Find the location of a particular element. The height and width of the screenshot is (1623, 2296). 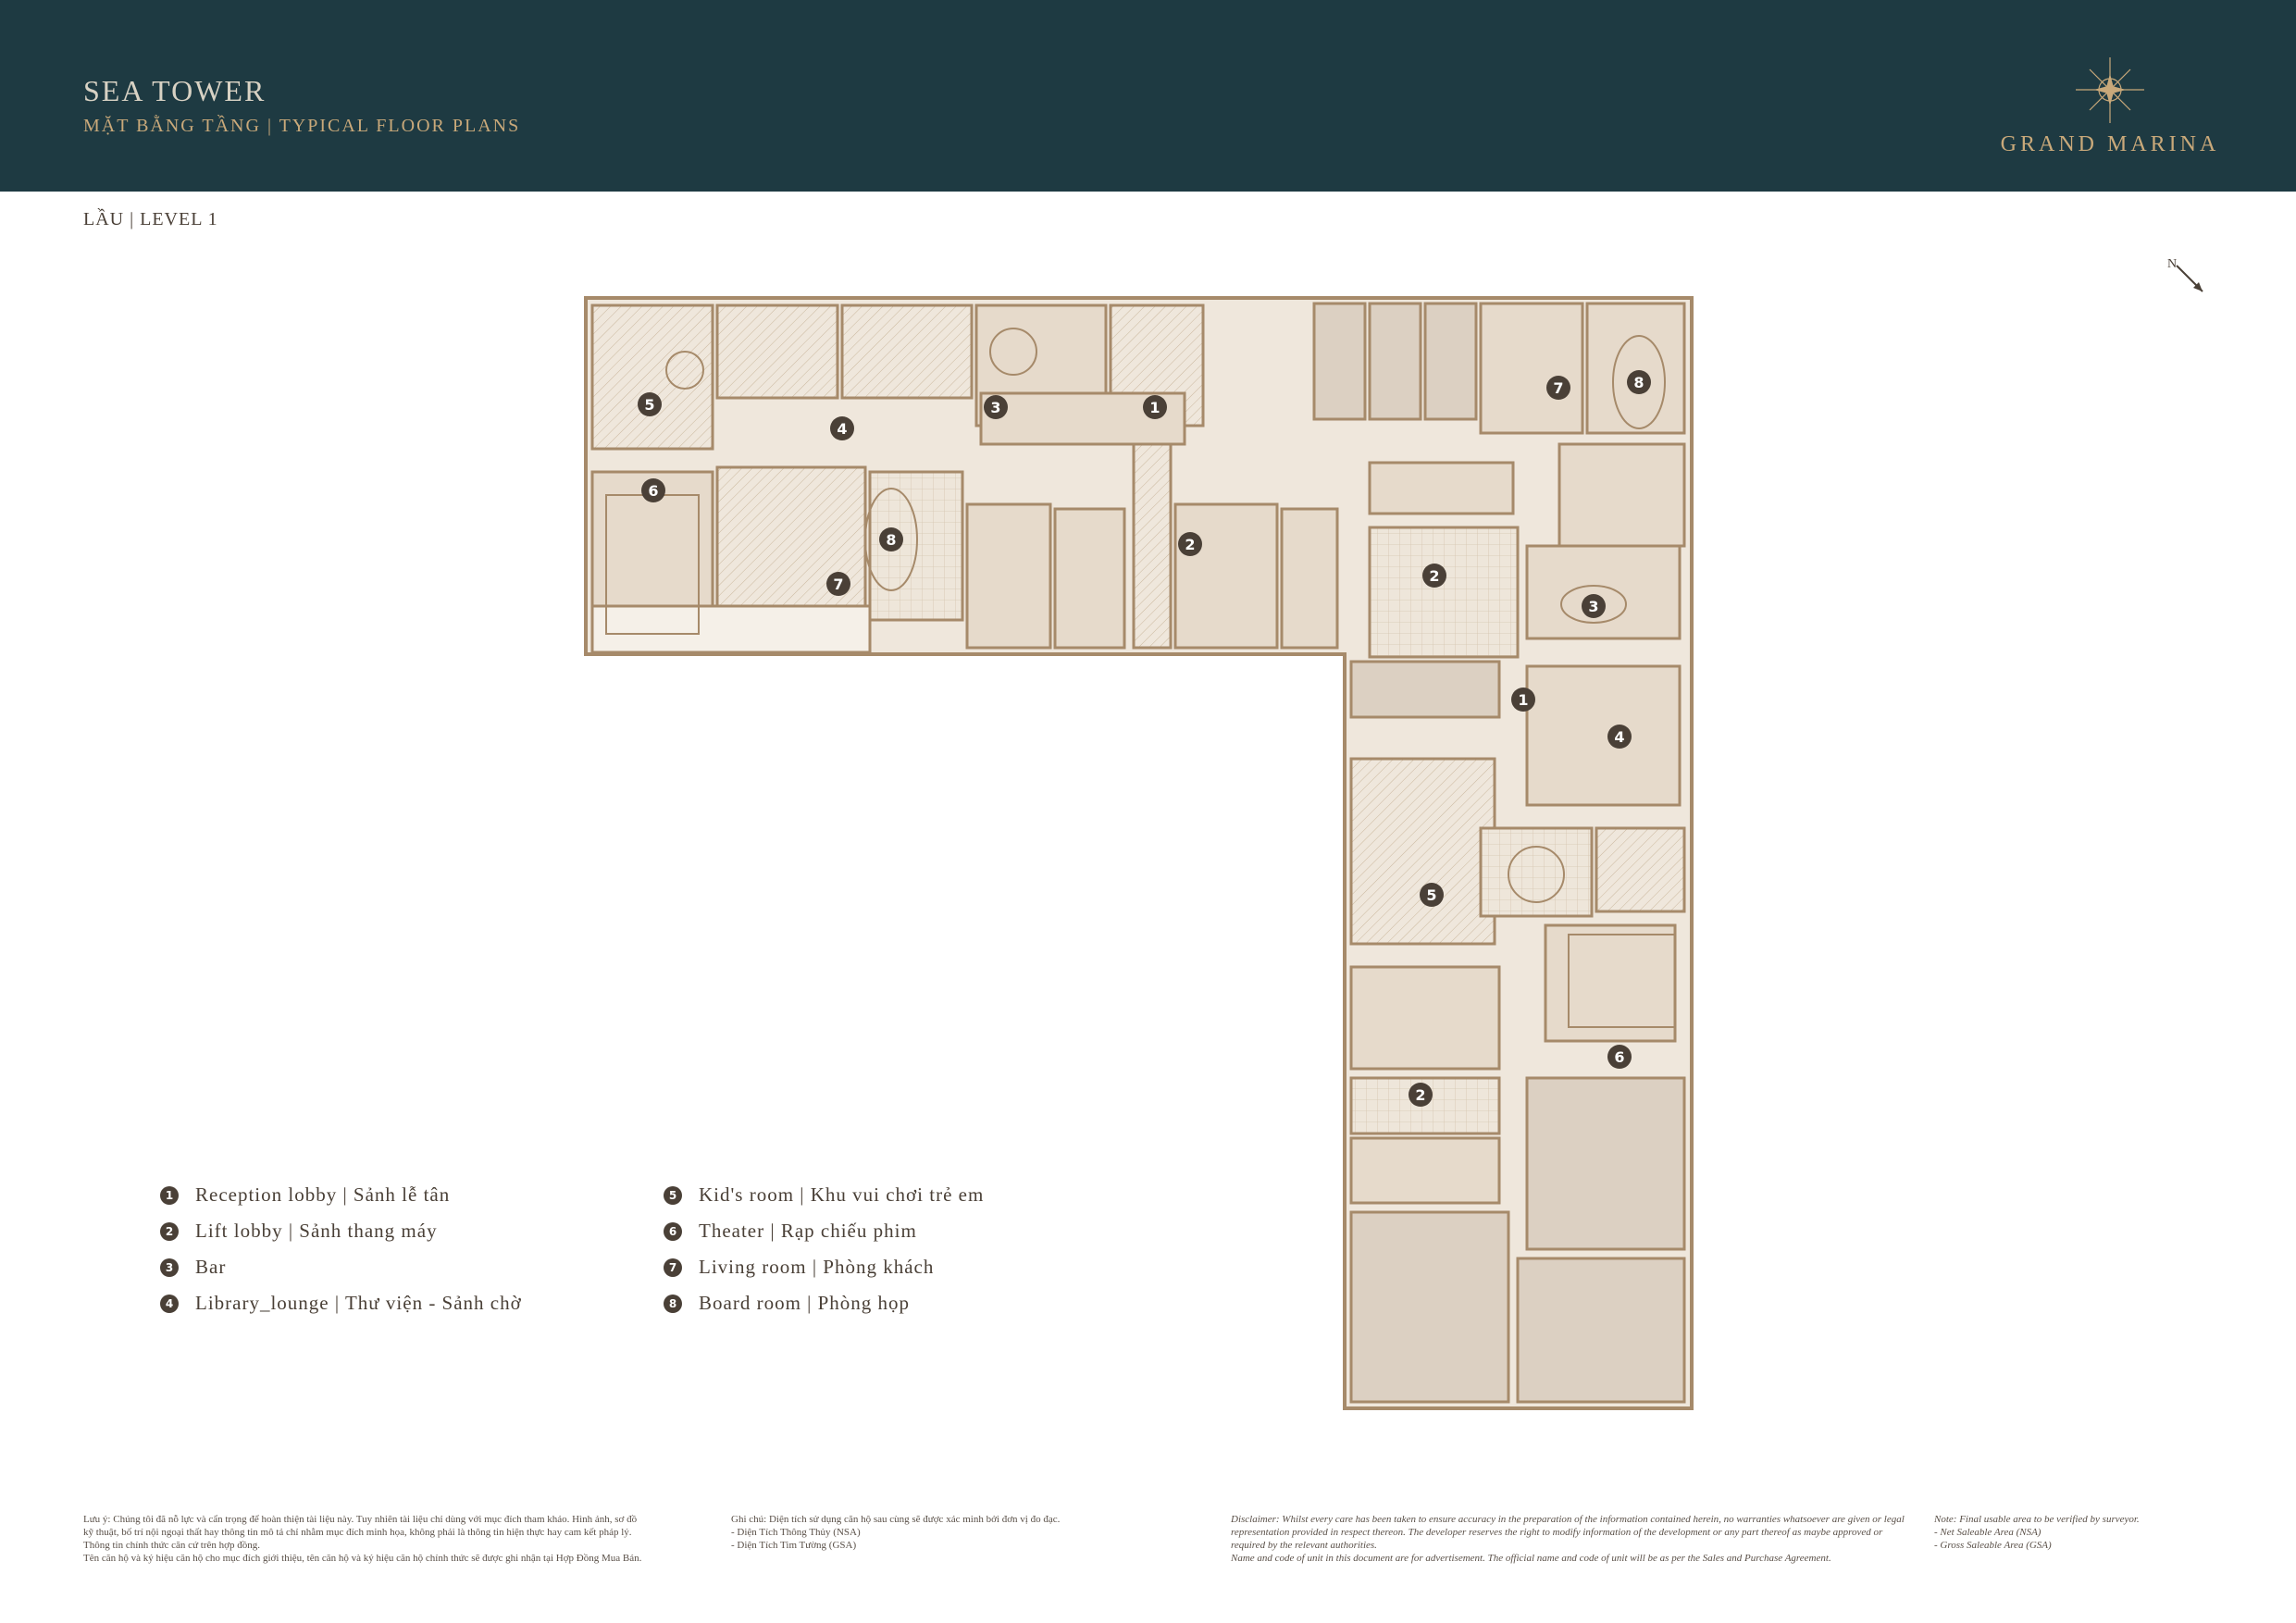

brand-name: GRAND MARINA is located at coordinates (2110, 144).